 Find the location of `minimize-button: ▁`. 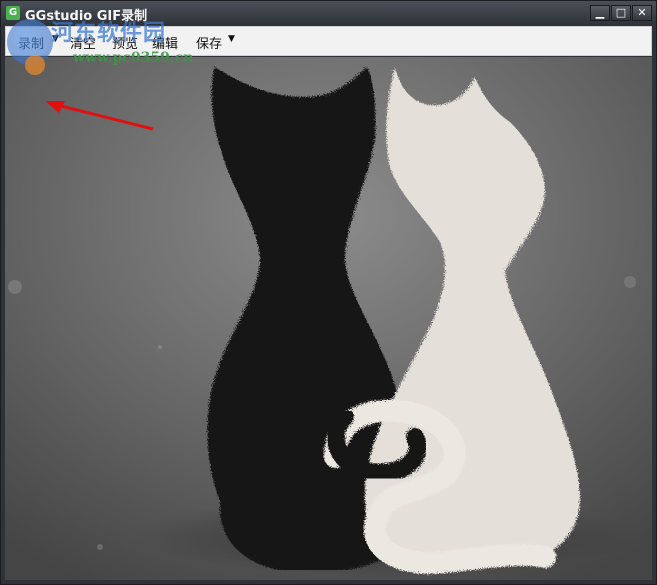

minimize-button: ▁ is located at coordinates (600, 13).